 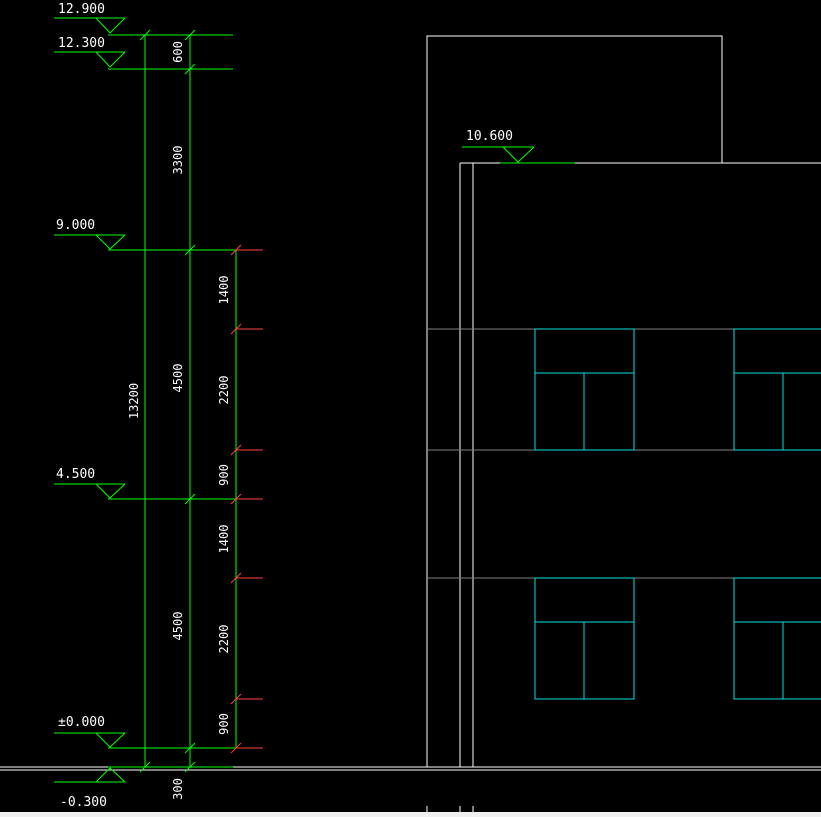 I want to click on elevation-label-9000: 9.000, so click(x=75, y=225).